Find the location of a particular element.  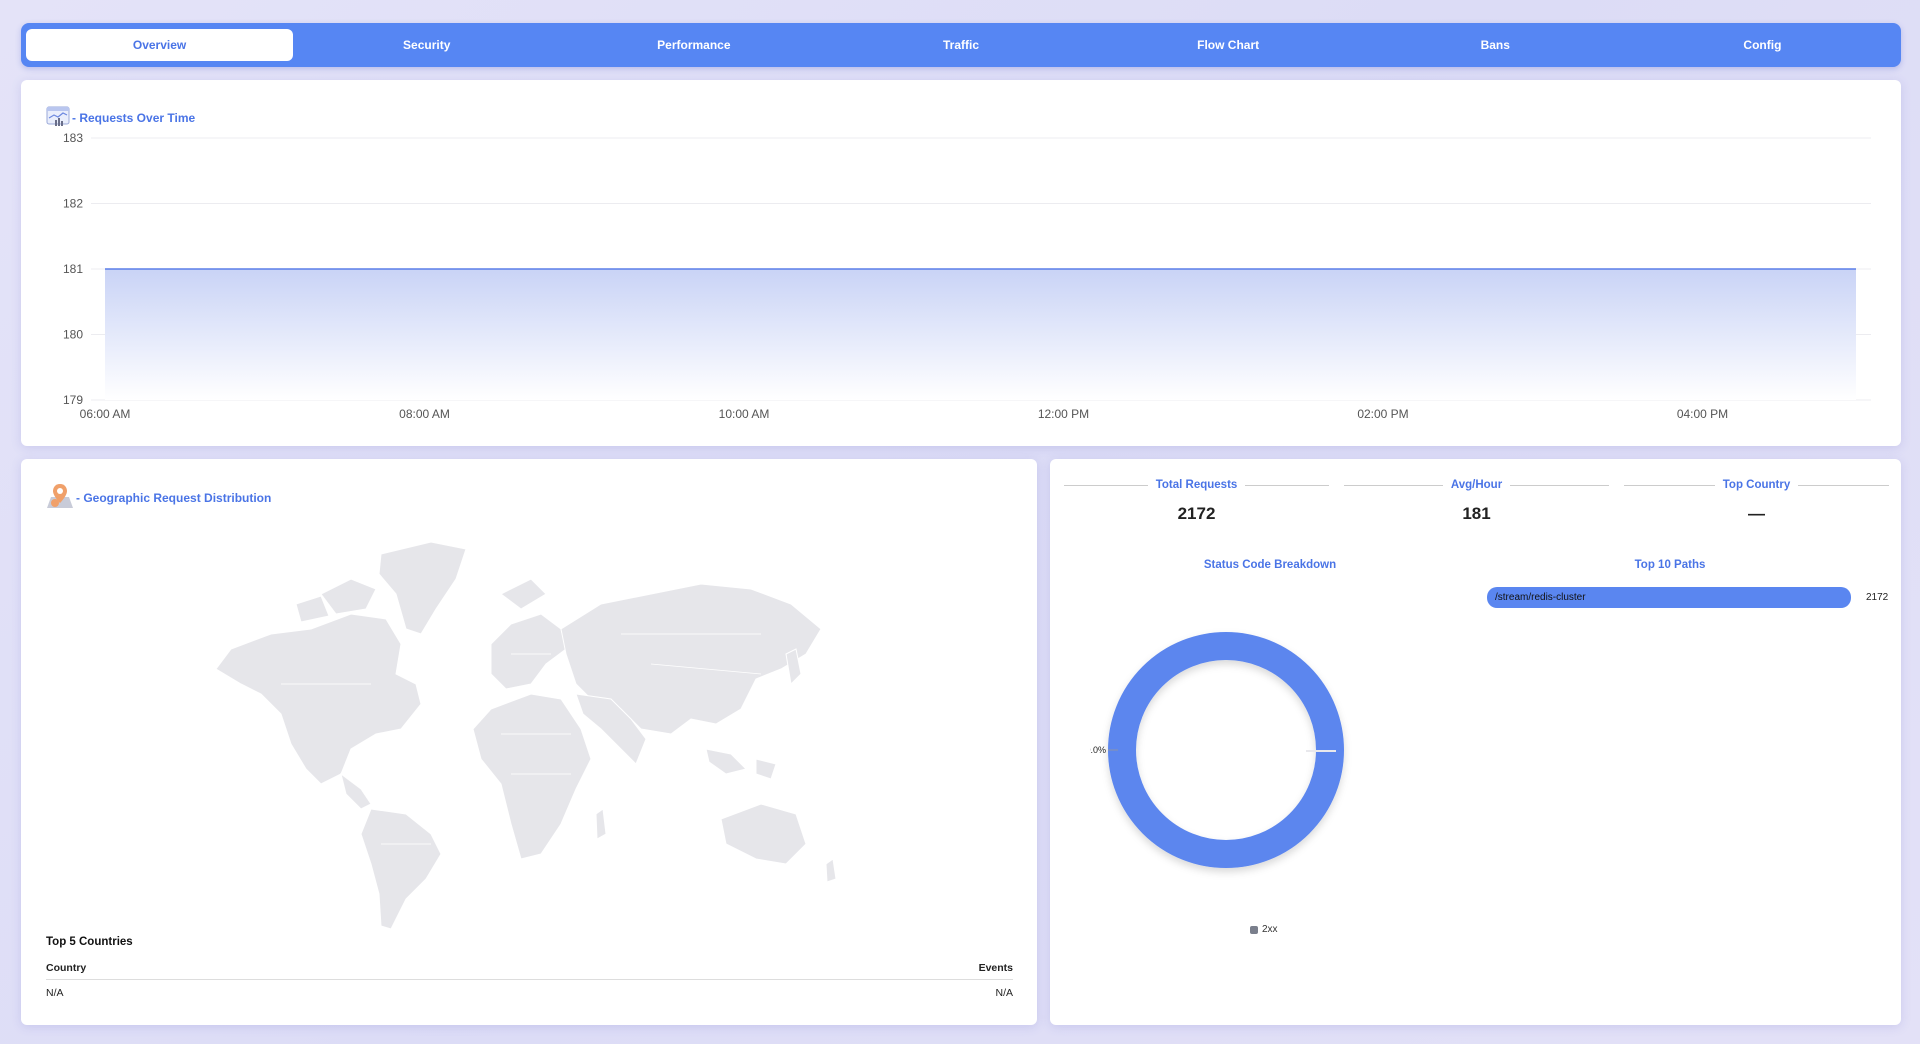

map-pin-icon is located at coordinates (60, 497).